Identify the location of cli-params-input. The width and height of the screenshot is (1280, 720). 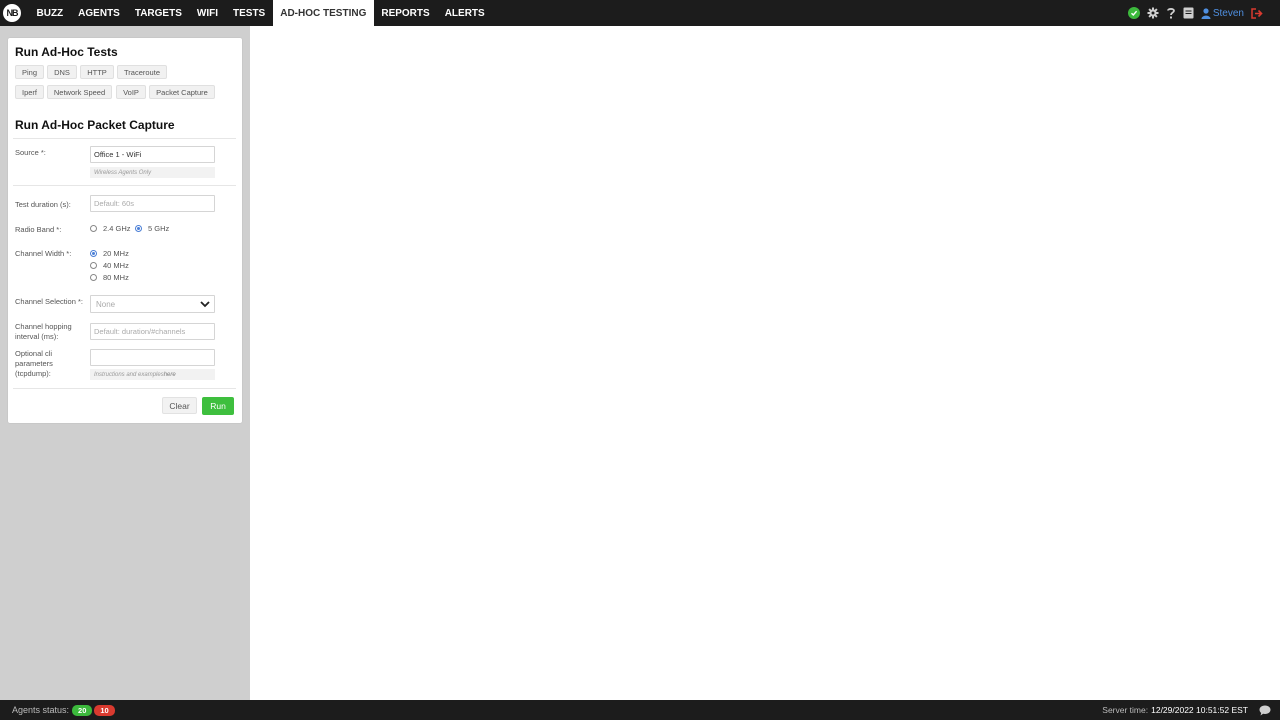
(152, 357).